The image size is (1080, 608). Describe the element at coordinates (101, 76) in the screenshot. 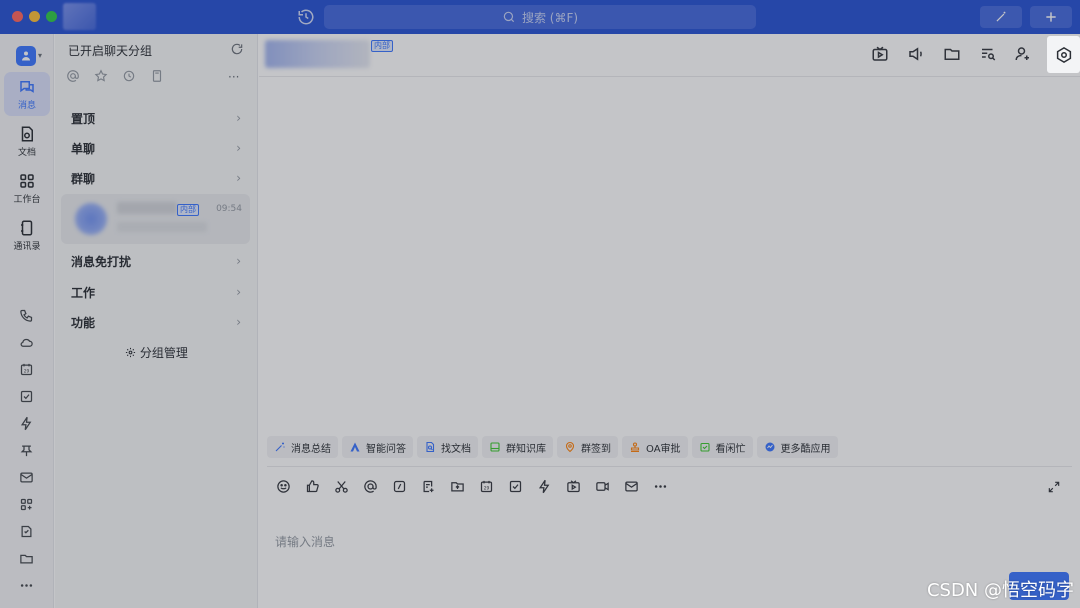

I see `star-filter-icon` at that location.